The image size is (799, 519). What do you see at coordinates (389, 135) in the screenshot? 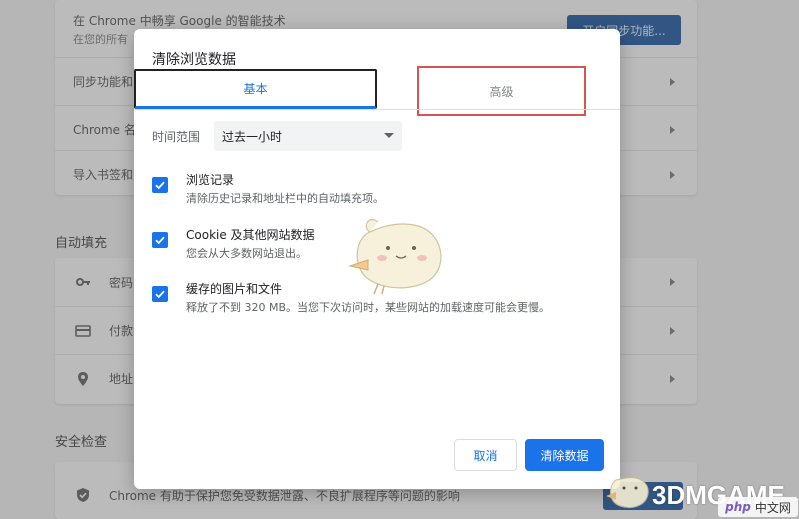
I see `dropdown-caret-icon` at bounding box center [389, 135].